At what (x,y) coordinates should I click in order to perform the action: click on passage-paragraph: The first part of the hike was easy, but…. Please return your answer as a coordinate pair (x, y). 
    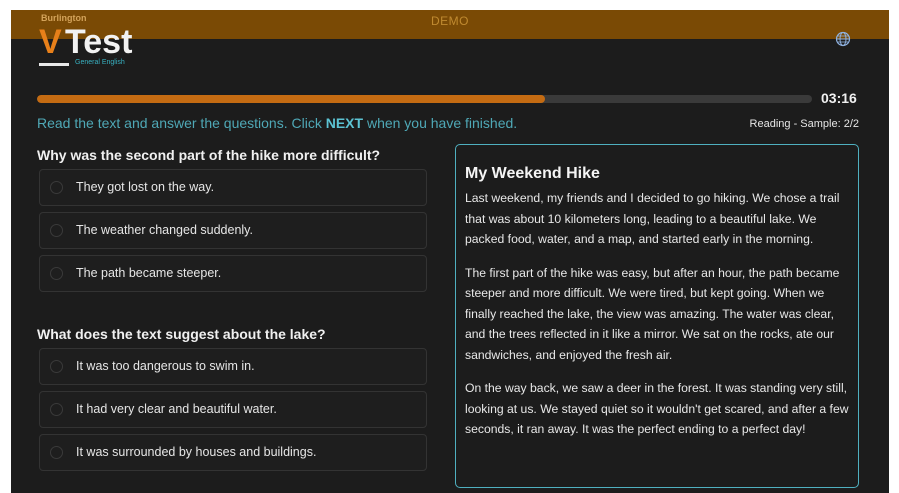
    Looking at the image, I should click on (652, 313).